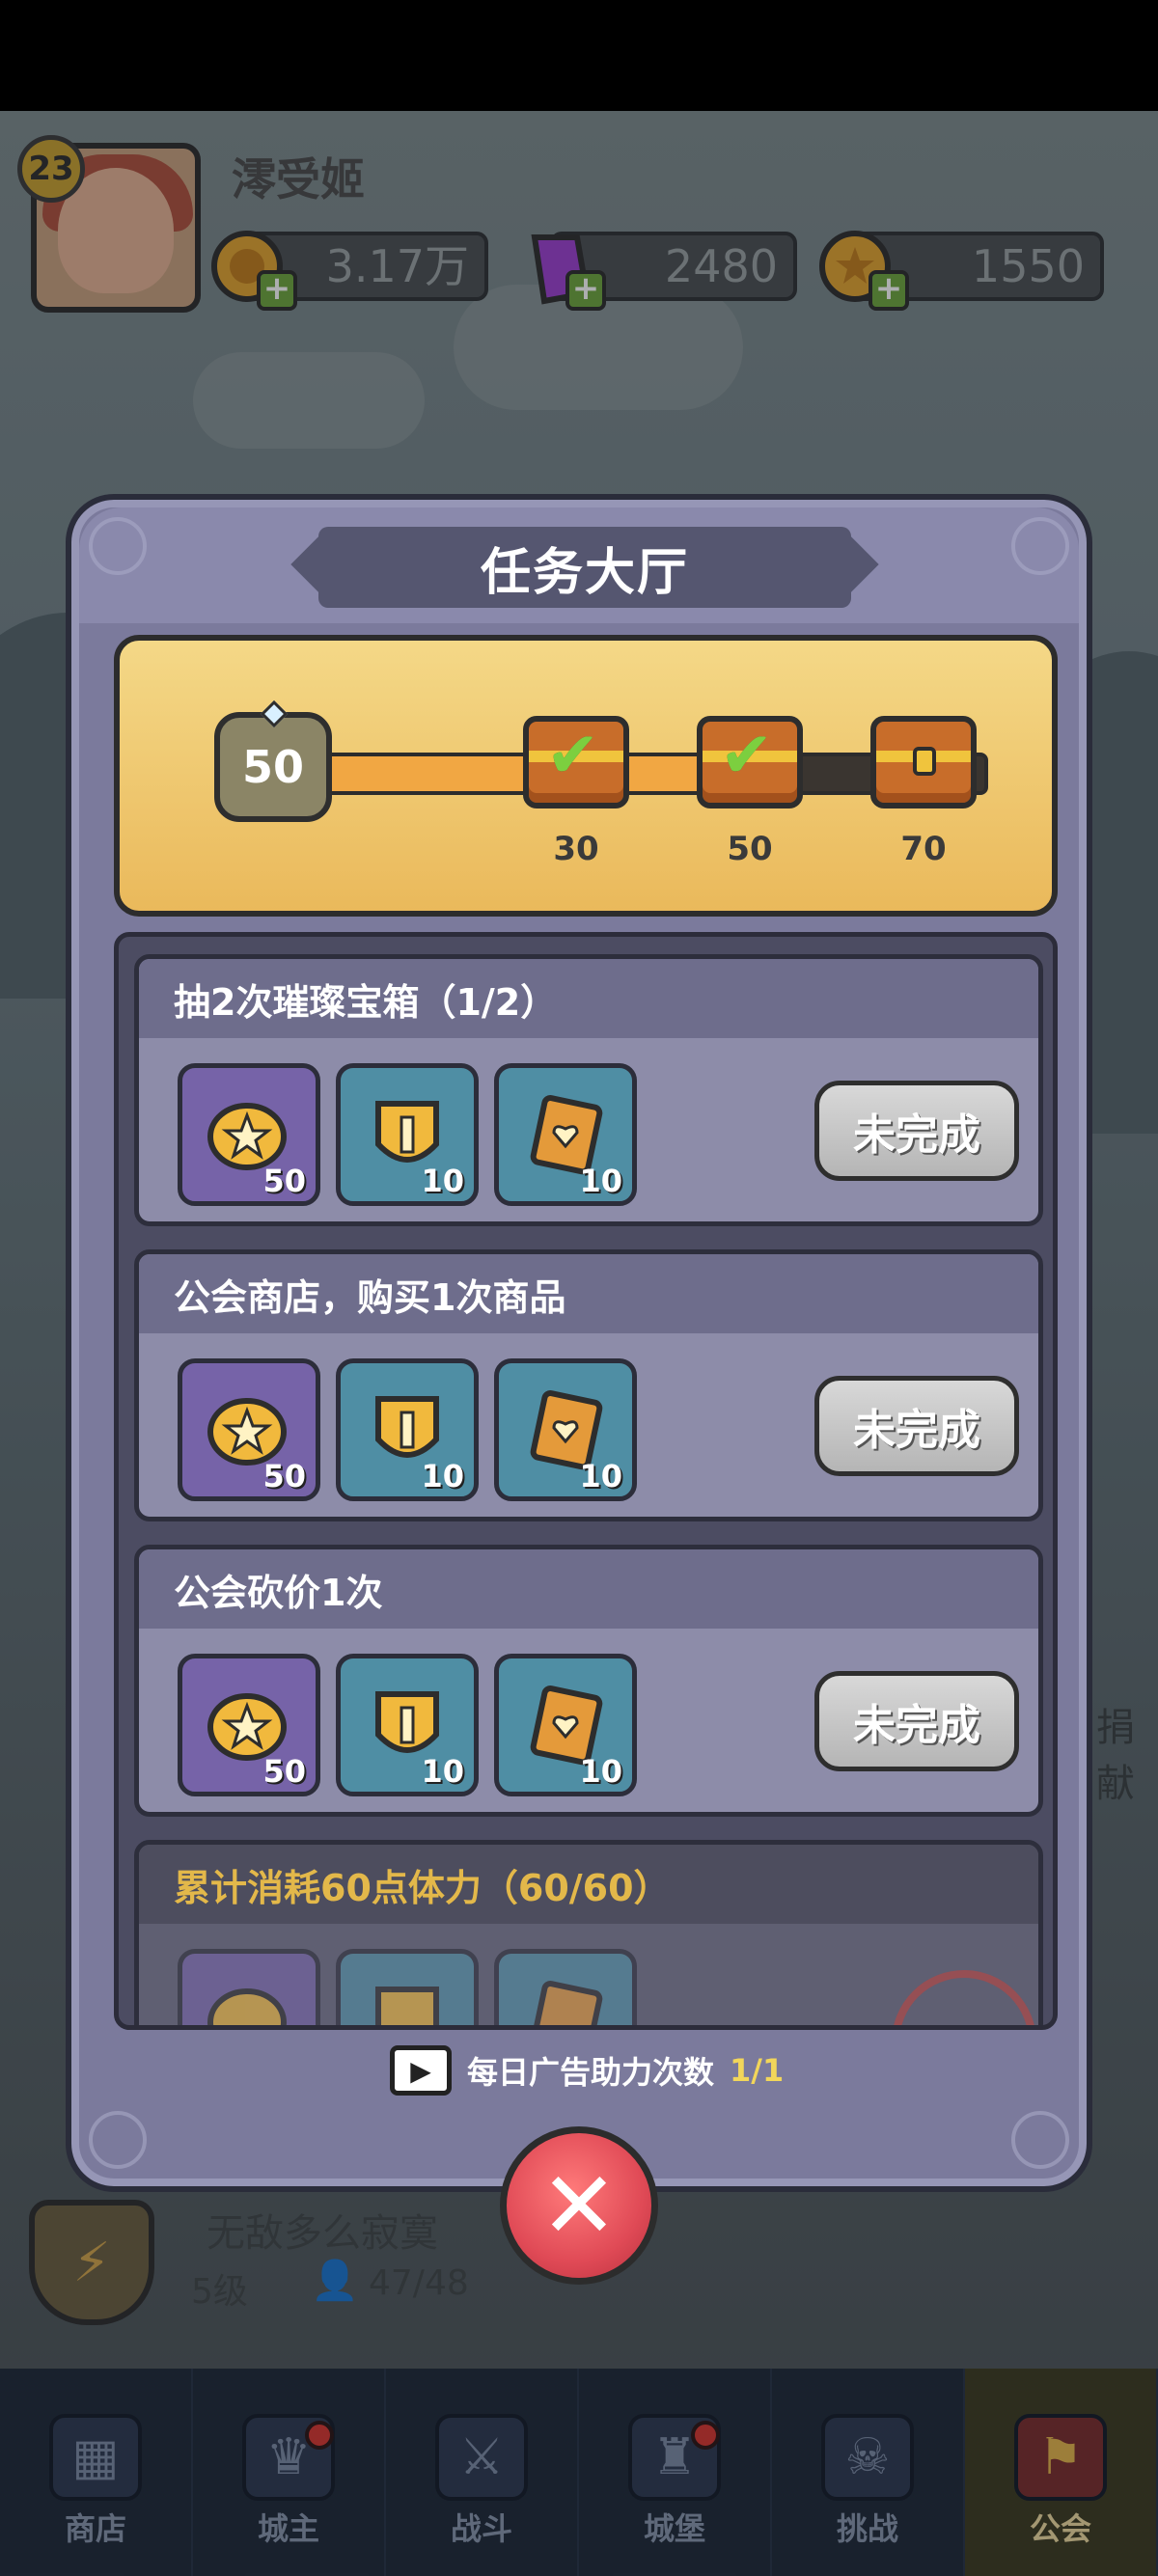  I want to click on task-card: 公会商店，购买1次商品 50 10 10 未完成, so click(588, 1385).